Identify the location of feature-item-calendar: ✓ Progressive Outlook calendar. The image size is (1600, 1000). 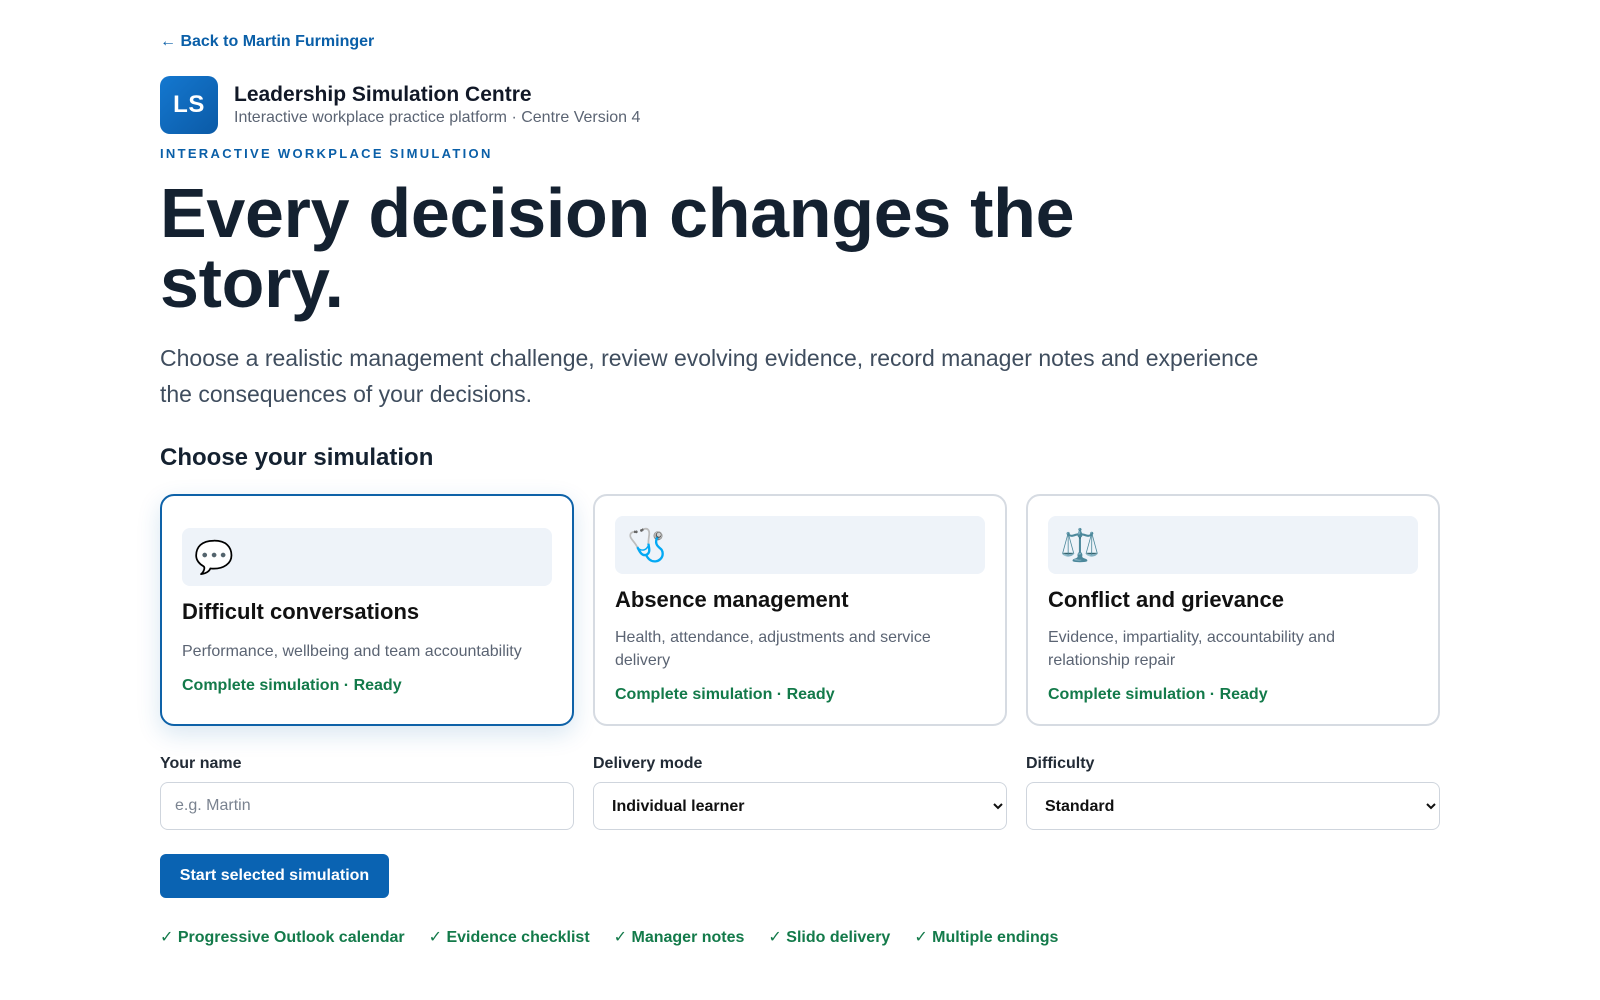
(282, 937).